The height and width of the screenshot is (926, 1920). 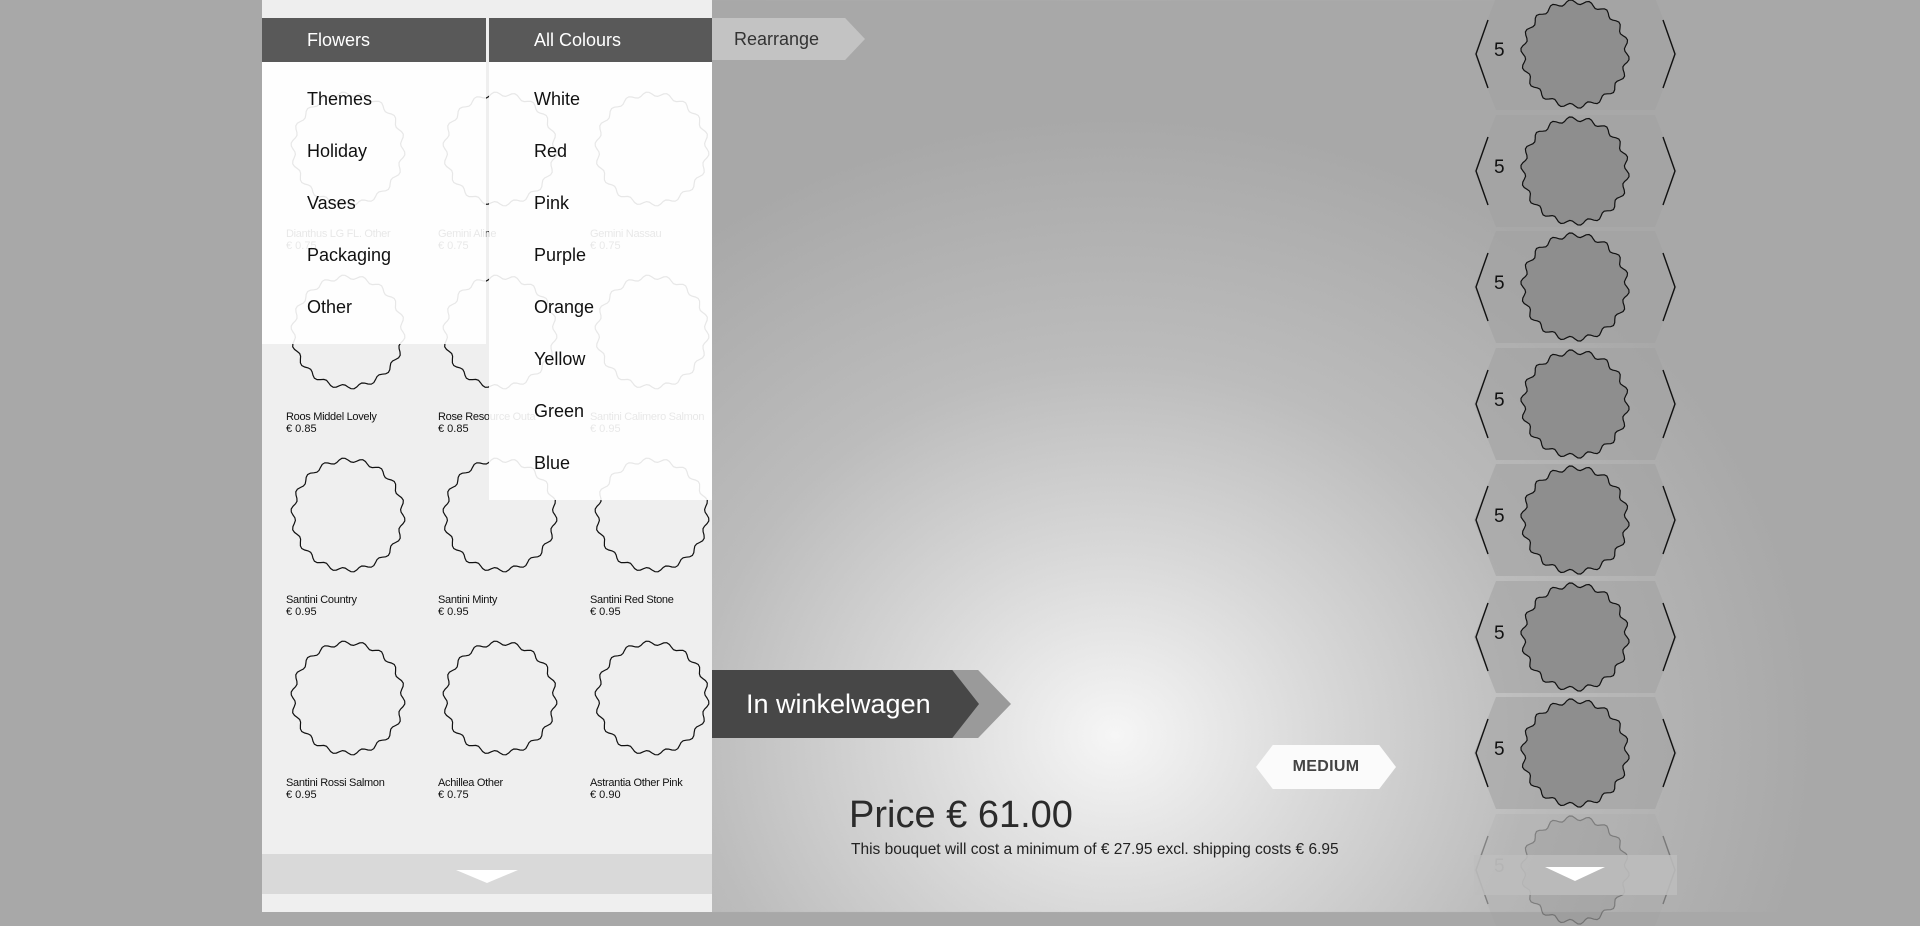 I want to click on colour-item-red: Red, so click(x=550, y=151).